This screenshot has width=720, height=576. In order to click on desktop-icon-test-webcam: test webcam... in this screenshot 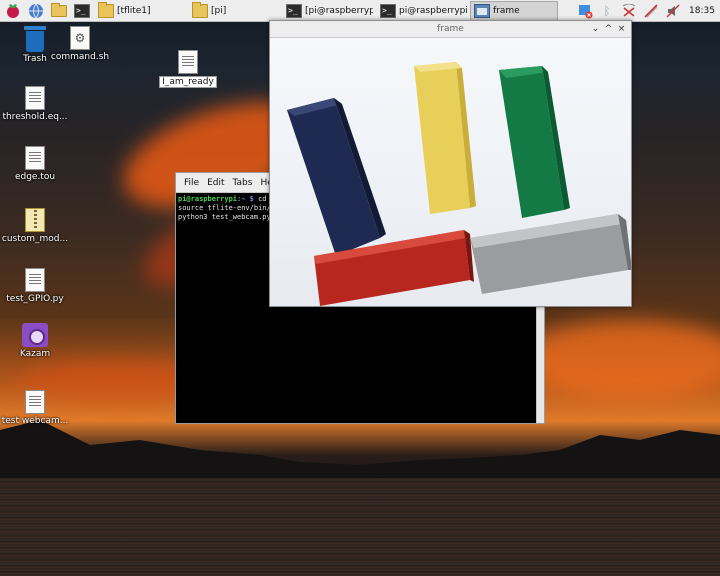, I will do `click(35, 408)`.